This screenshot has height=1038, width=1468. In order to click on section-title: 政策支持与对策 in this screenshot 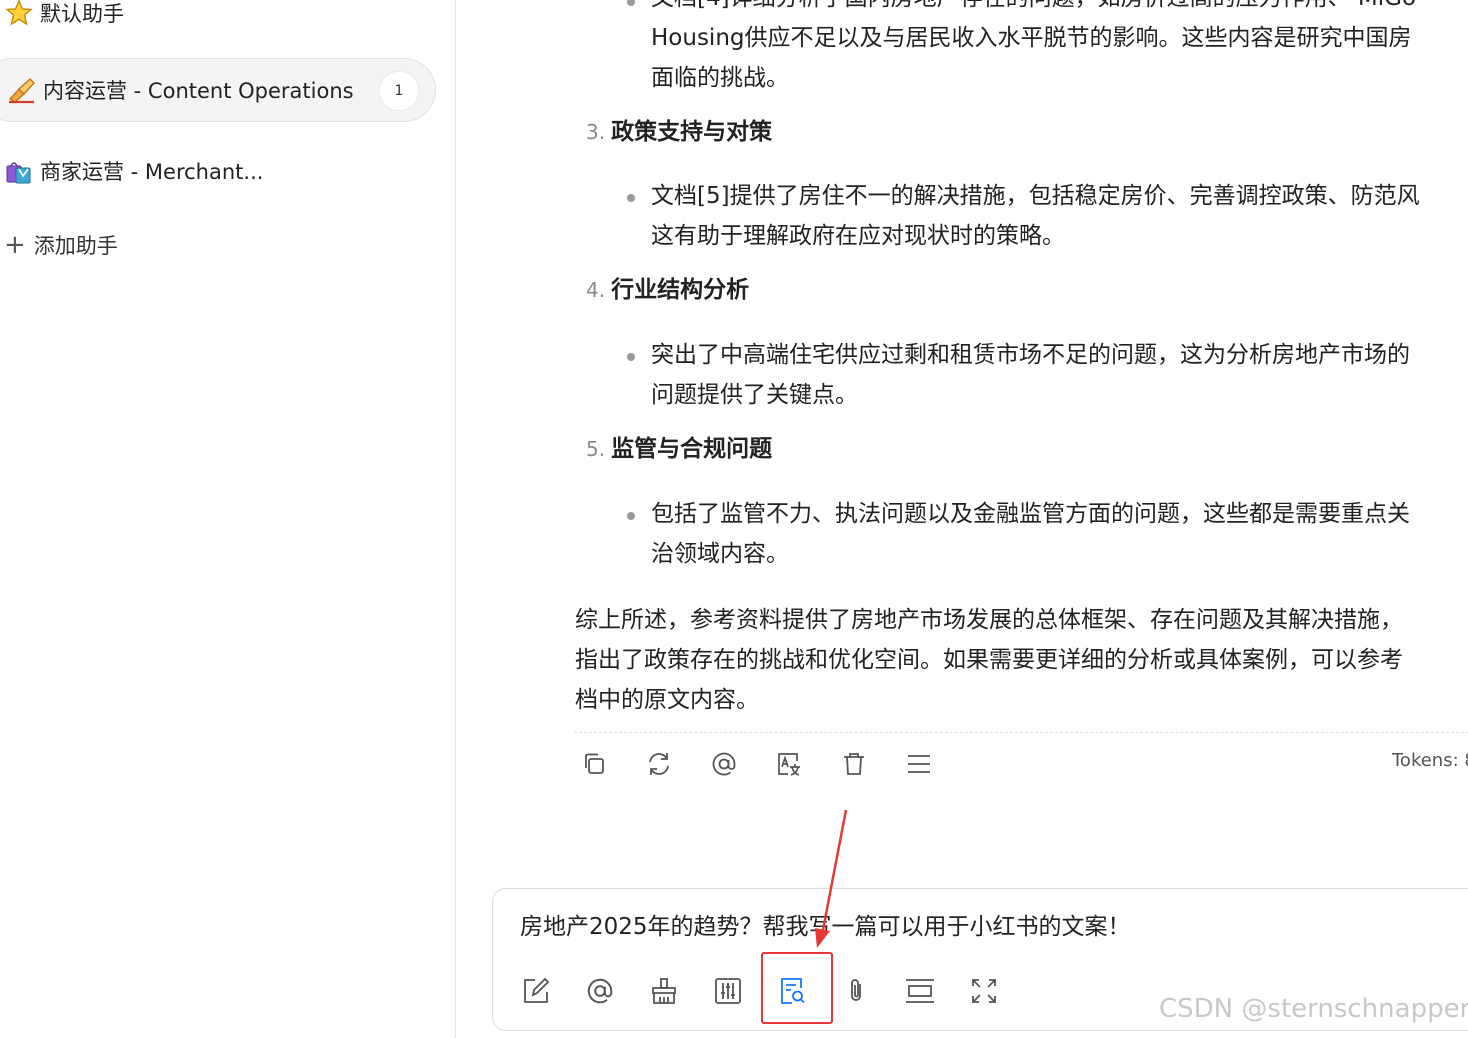, I will do `click(692, 132)`.